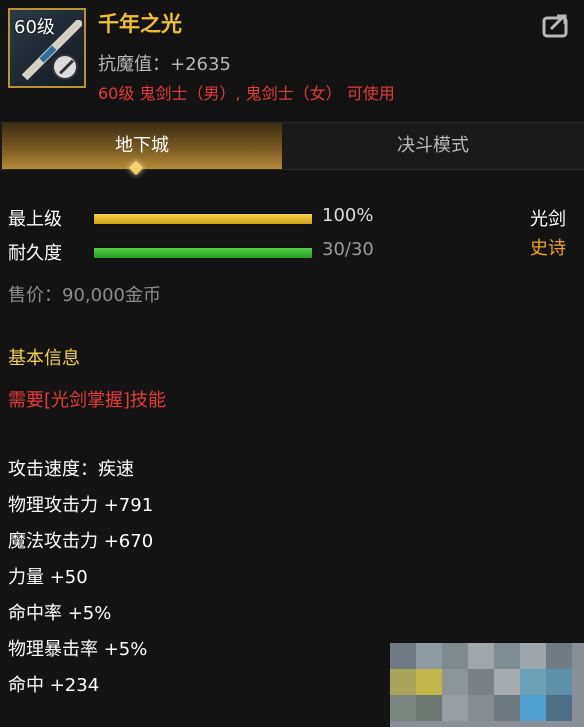  Describe the element at coordinates (34, 27) in the screenshot. I see `item-level-badge: 60级` at that location.